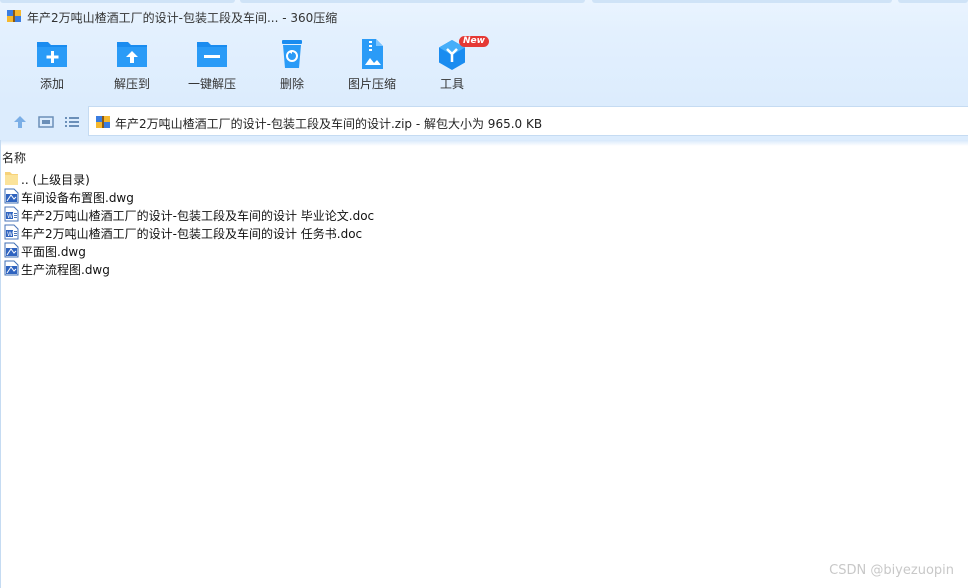 Image resolution: width=968 pixels, height=588 pixels. I want to click on list-item: 车间设备布置图.dwg, so click(484, 196).